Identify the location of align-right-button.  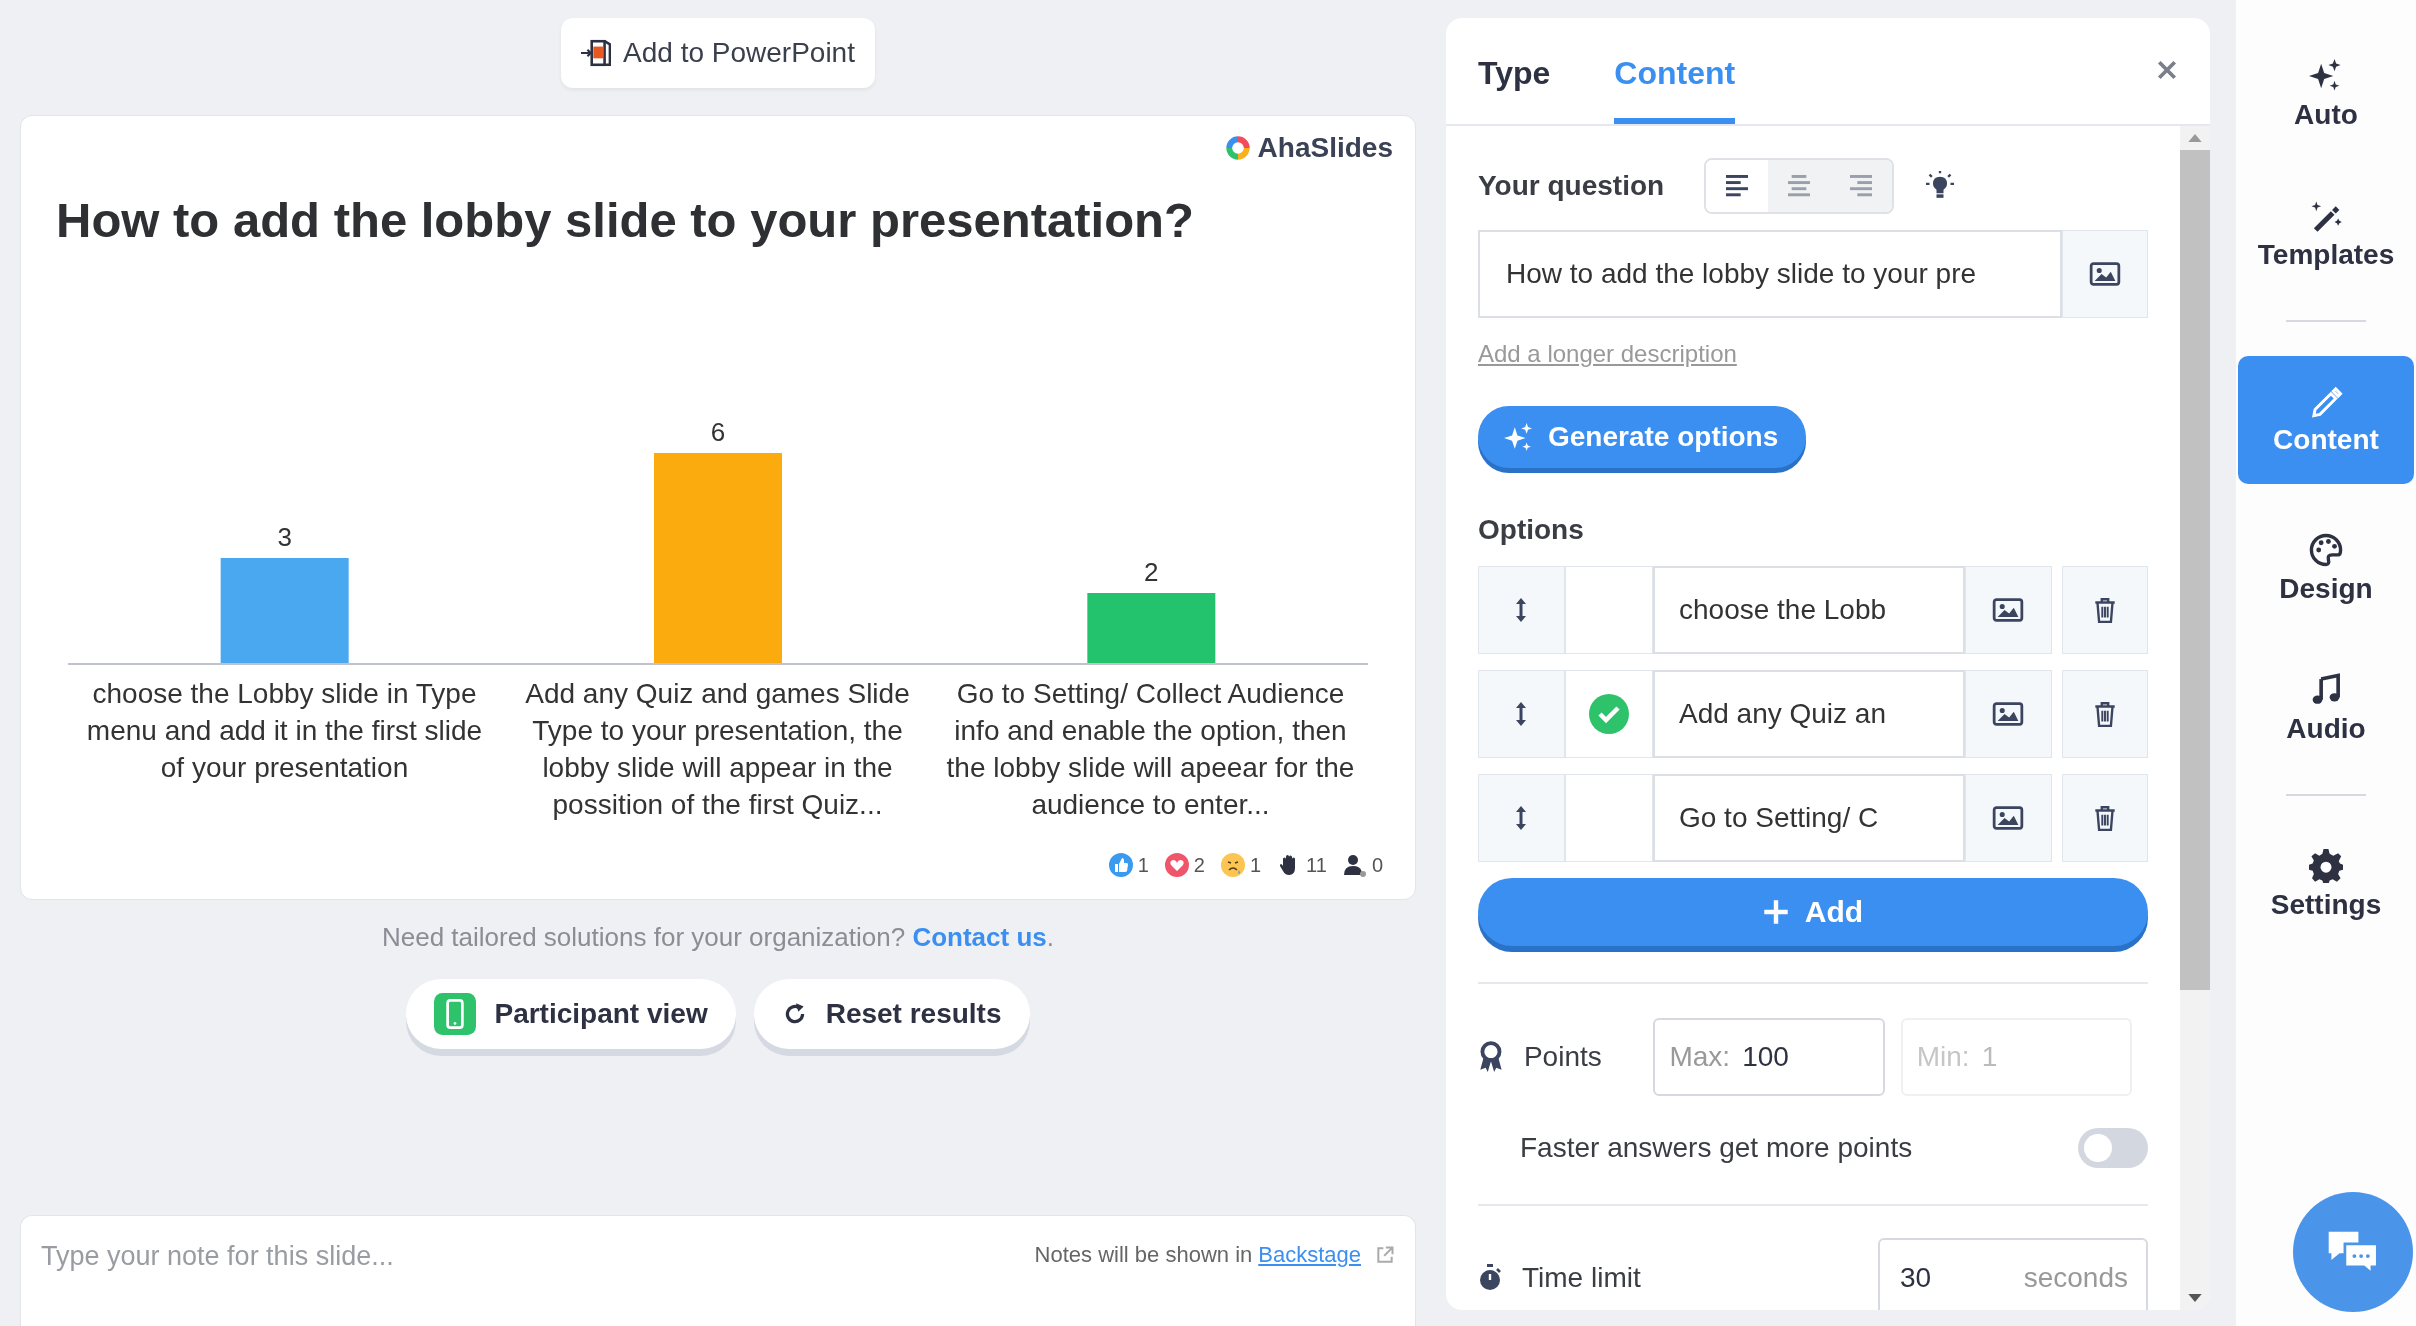
(1861, 186).